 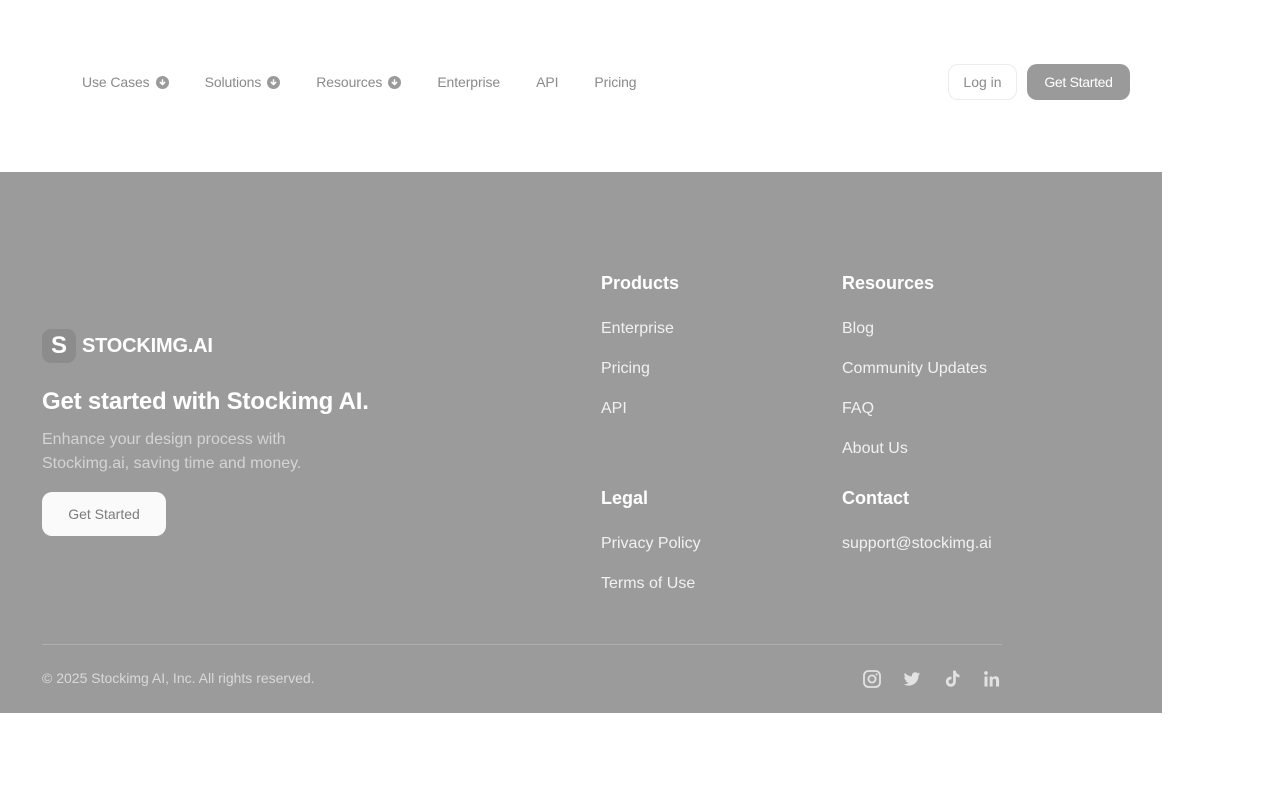 What do you see at coordinates (59, 346) in the screenshot?
I see `logo-icon: S` at bounding box center [59, 346].